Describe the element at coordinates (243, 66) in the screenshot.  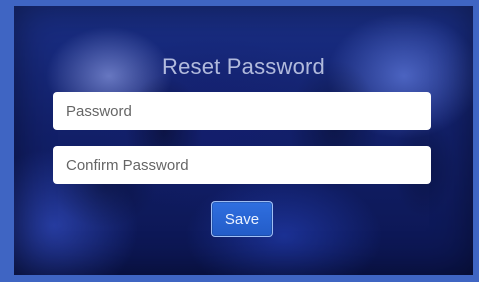
I see `page-title: Reset Password` at that location.